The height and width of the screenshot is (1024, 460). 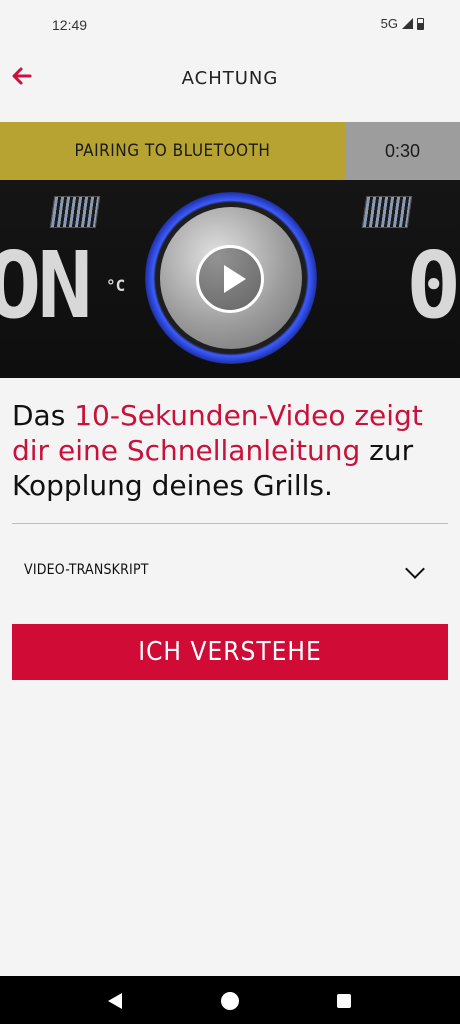 I want to click on nav-recents-icon, so click(x=344, y=1001).